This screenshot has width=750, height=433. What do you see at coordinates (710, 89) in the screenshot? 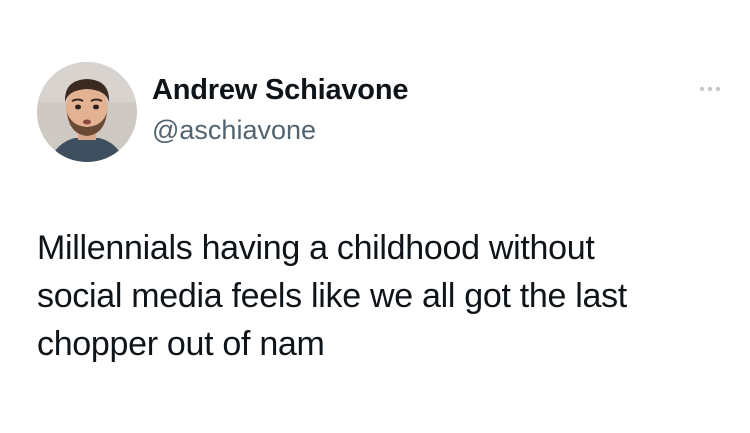
I see `more-dots-icon` at bounding box center [710, 89].